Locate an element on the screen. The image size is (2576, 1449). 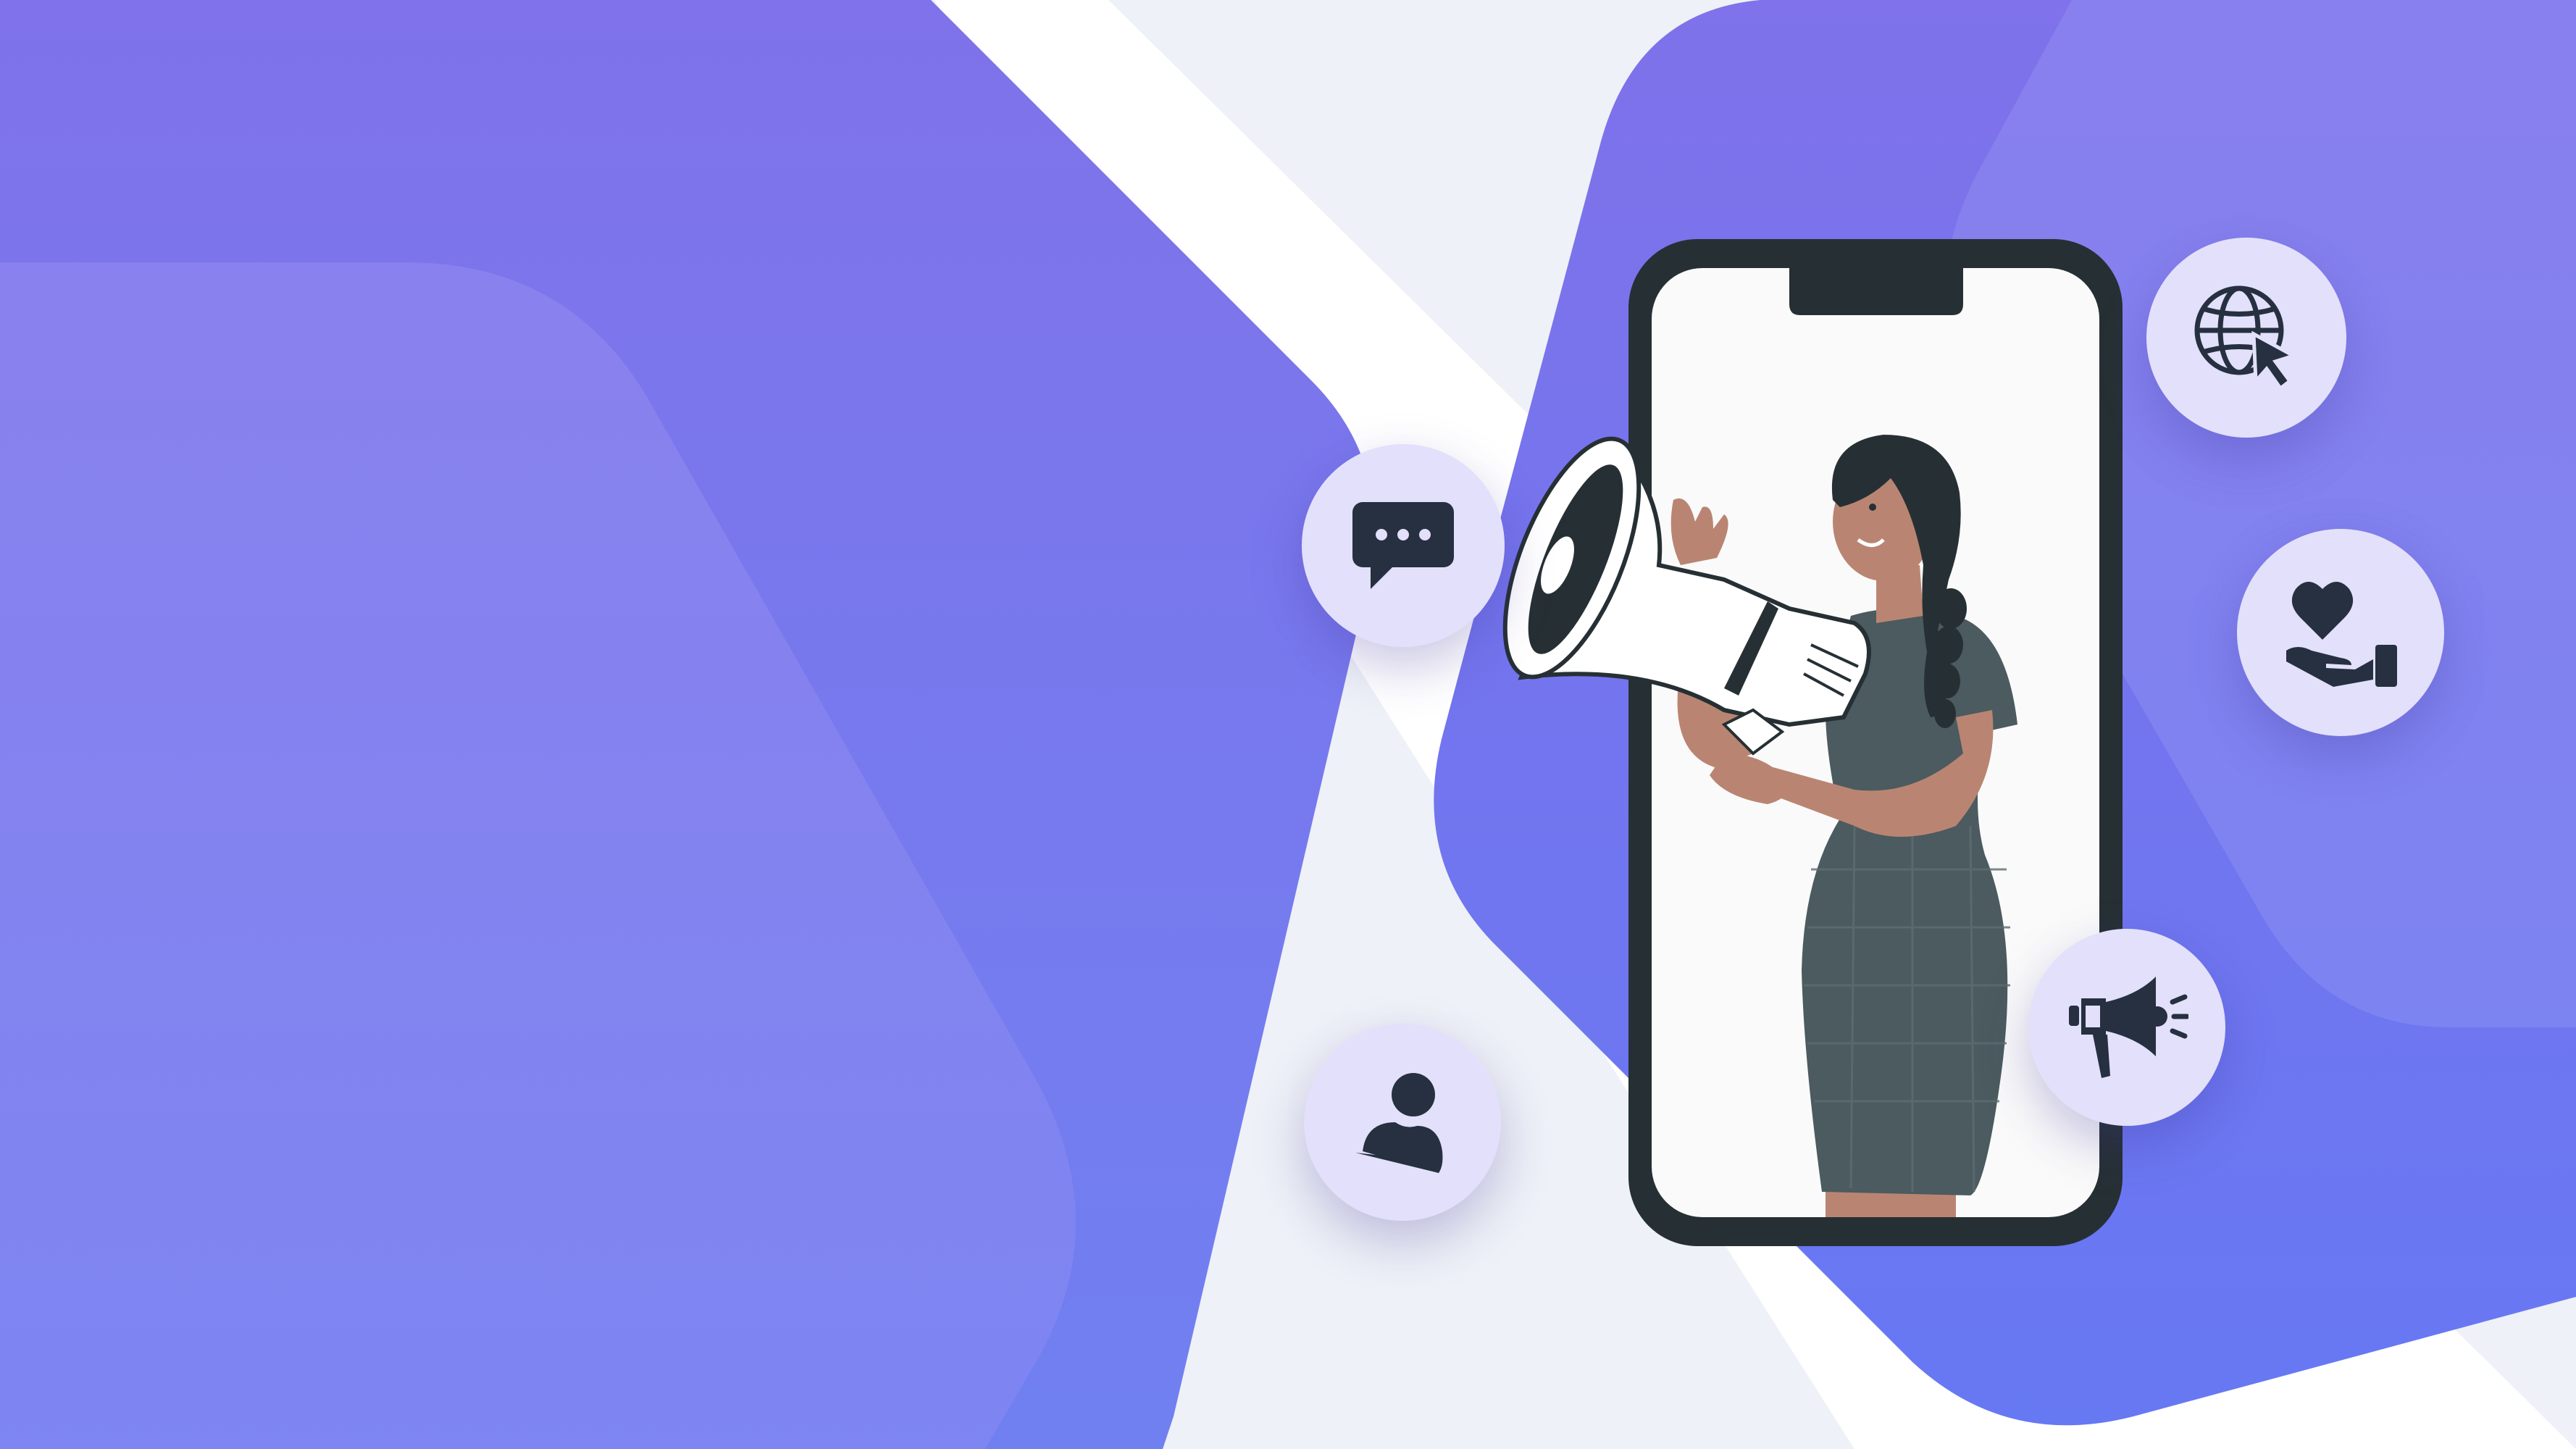
user-profile-icon is located at coordinates (1399, 1123).